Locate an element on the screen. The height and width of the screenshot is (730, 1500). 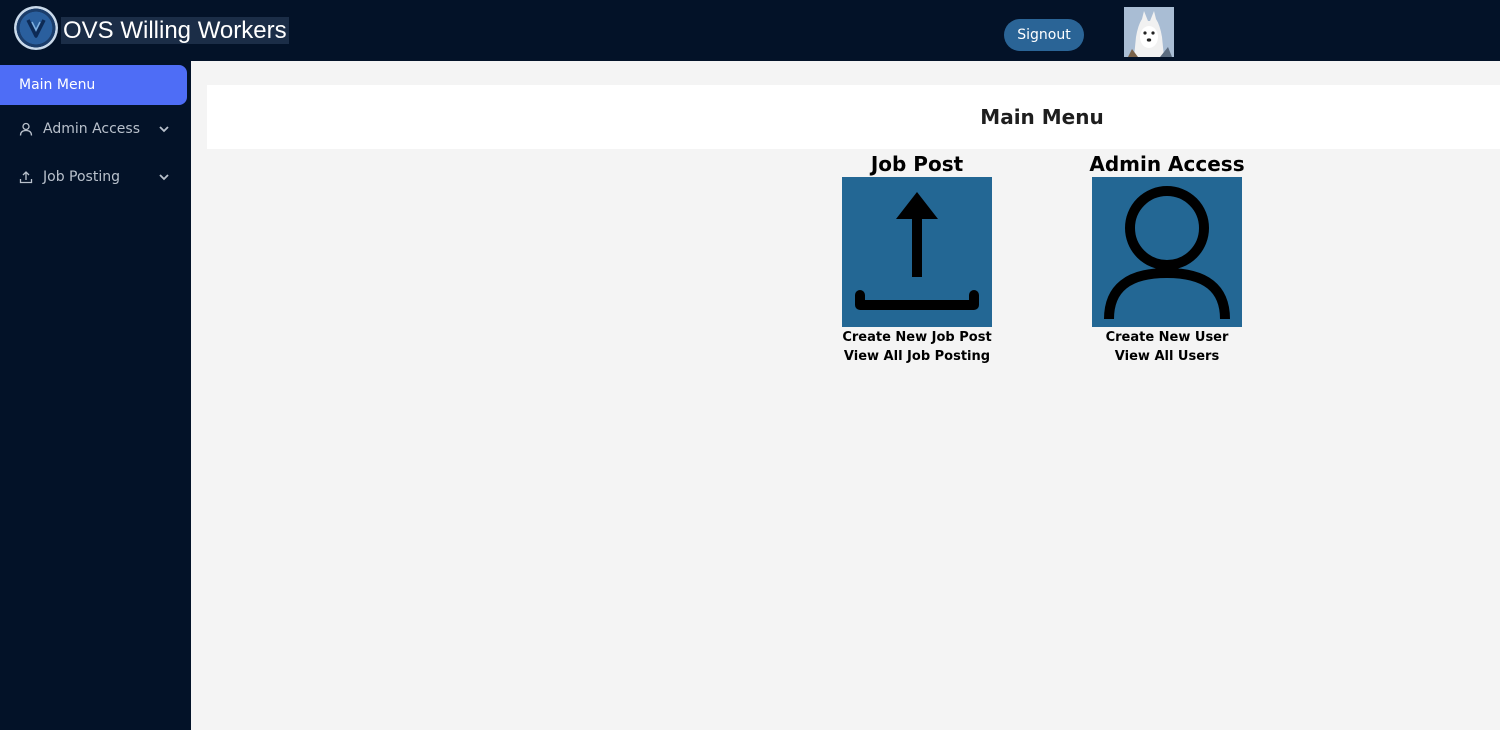
top-header: OVS Willing Workers Signout is located at coordinates (750, 30).